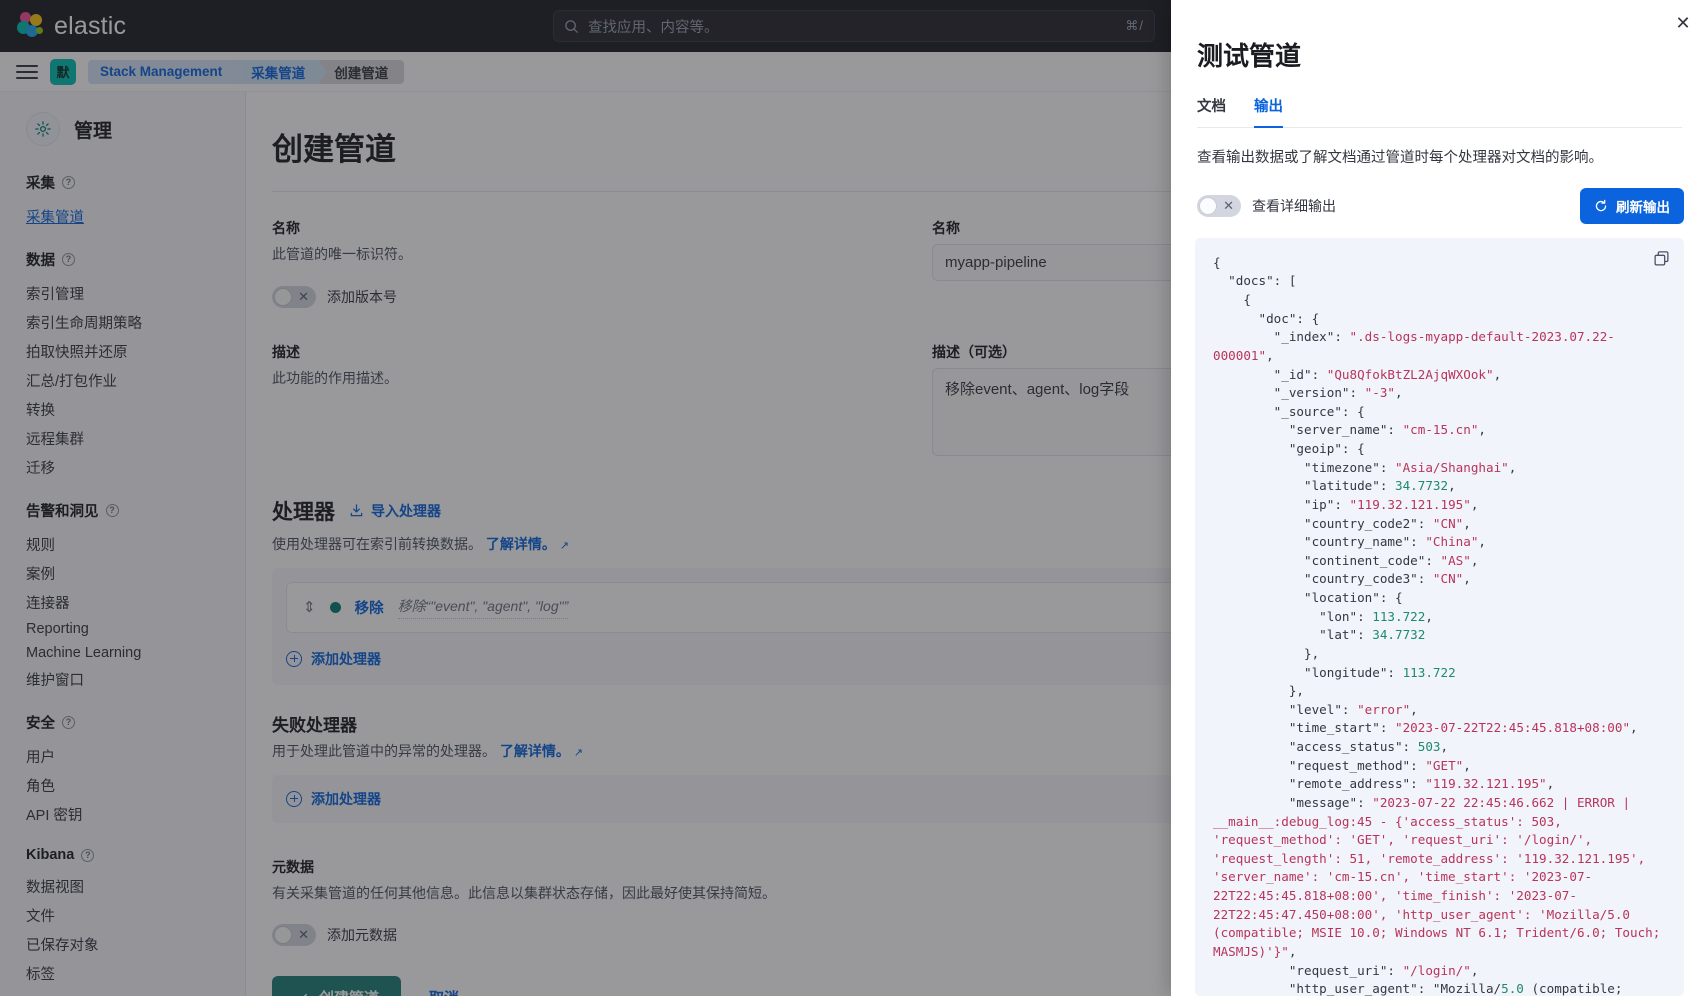 Image resolution: width=1708 pixels, height=996 pixels. Describe the element at coordinates (1643, 207) in the screenshot. I see `refresh-output-label: 刷新输出` at that location.